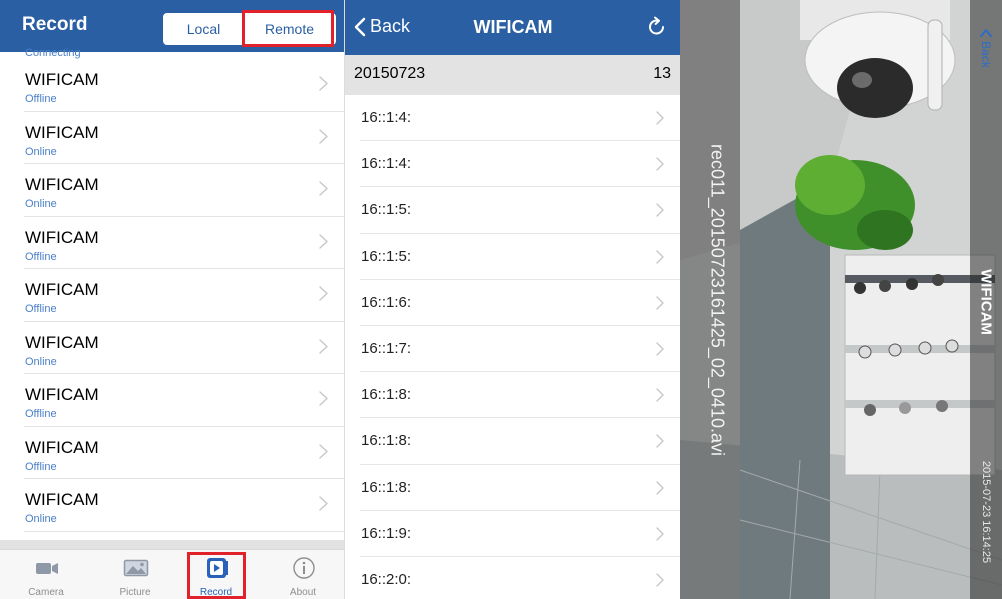 Image resolution: width=1002 pixels, height=599 pixels. What do you see at coordinates (520, 578) in the screenshot?
I see `recording-list-item: 16::2:0:` at bounding box center [520, 578].